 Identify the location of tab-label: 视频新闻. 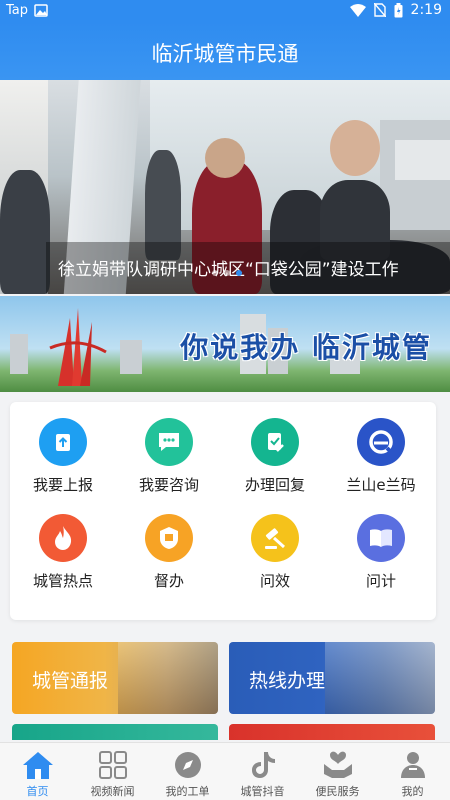
(112, 791).